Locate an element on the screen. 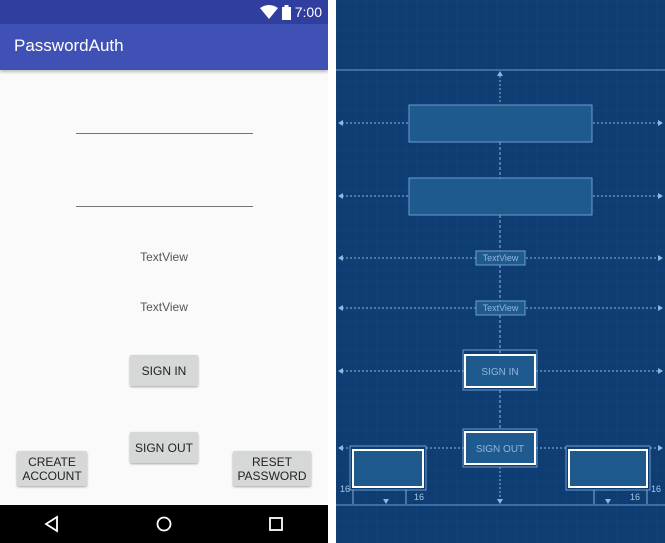 Image resolution: width=665 pixels, height=543 pixels. email-field is located at coordinates (164, 133).